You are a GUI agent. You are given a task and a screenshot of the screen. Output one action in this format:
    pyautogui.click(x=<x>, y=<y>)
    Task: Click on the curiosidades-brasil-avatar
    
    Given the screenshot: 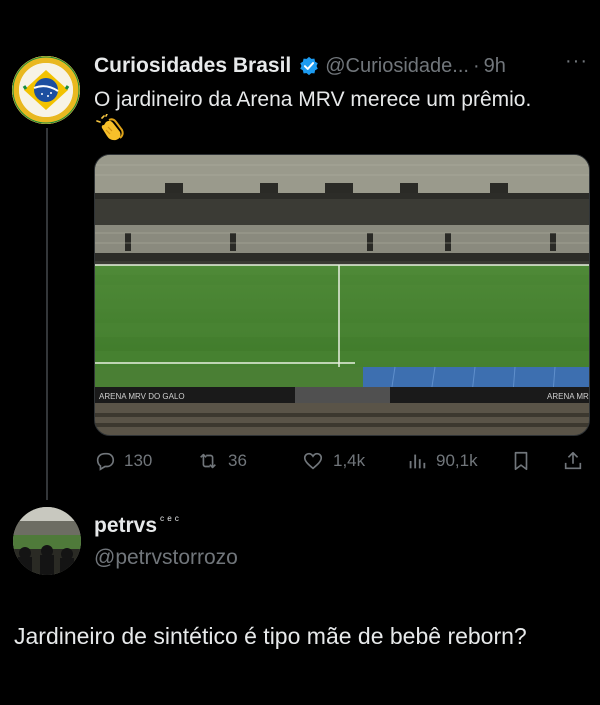 What is the action you would take?
    pyautogui.click(x=46, y=90)
    